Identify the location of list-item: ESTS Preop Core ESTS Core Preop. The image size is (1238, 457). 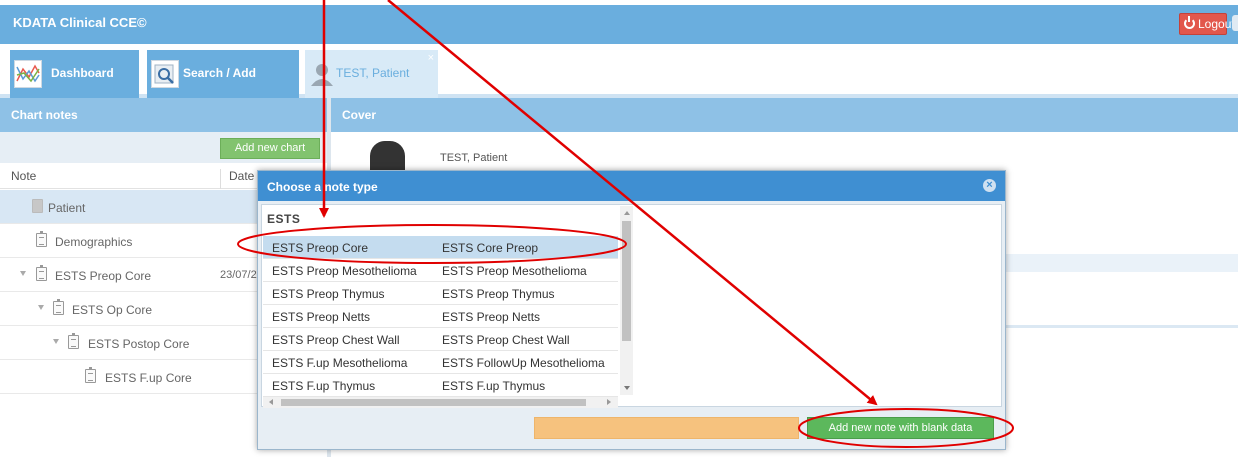
(440, 247).